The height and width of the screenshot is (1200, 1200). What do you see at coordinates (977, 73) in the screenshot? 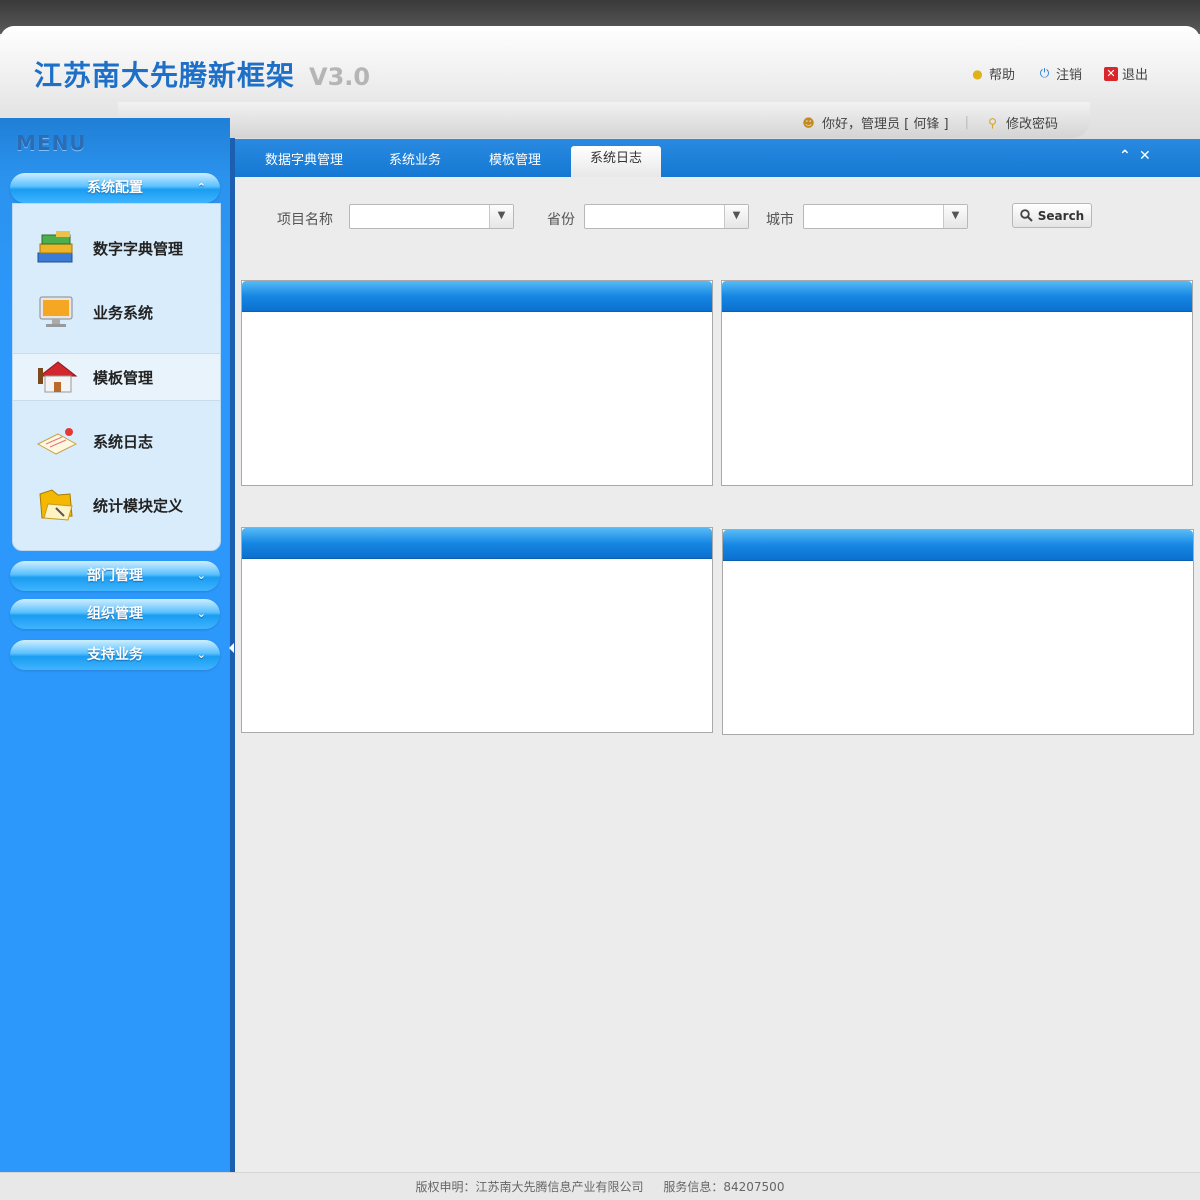
I see `help-bulb-icon: ●` at bounding box center [977, 73].